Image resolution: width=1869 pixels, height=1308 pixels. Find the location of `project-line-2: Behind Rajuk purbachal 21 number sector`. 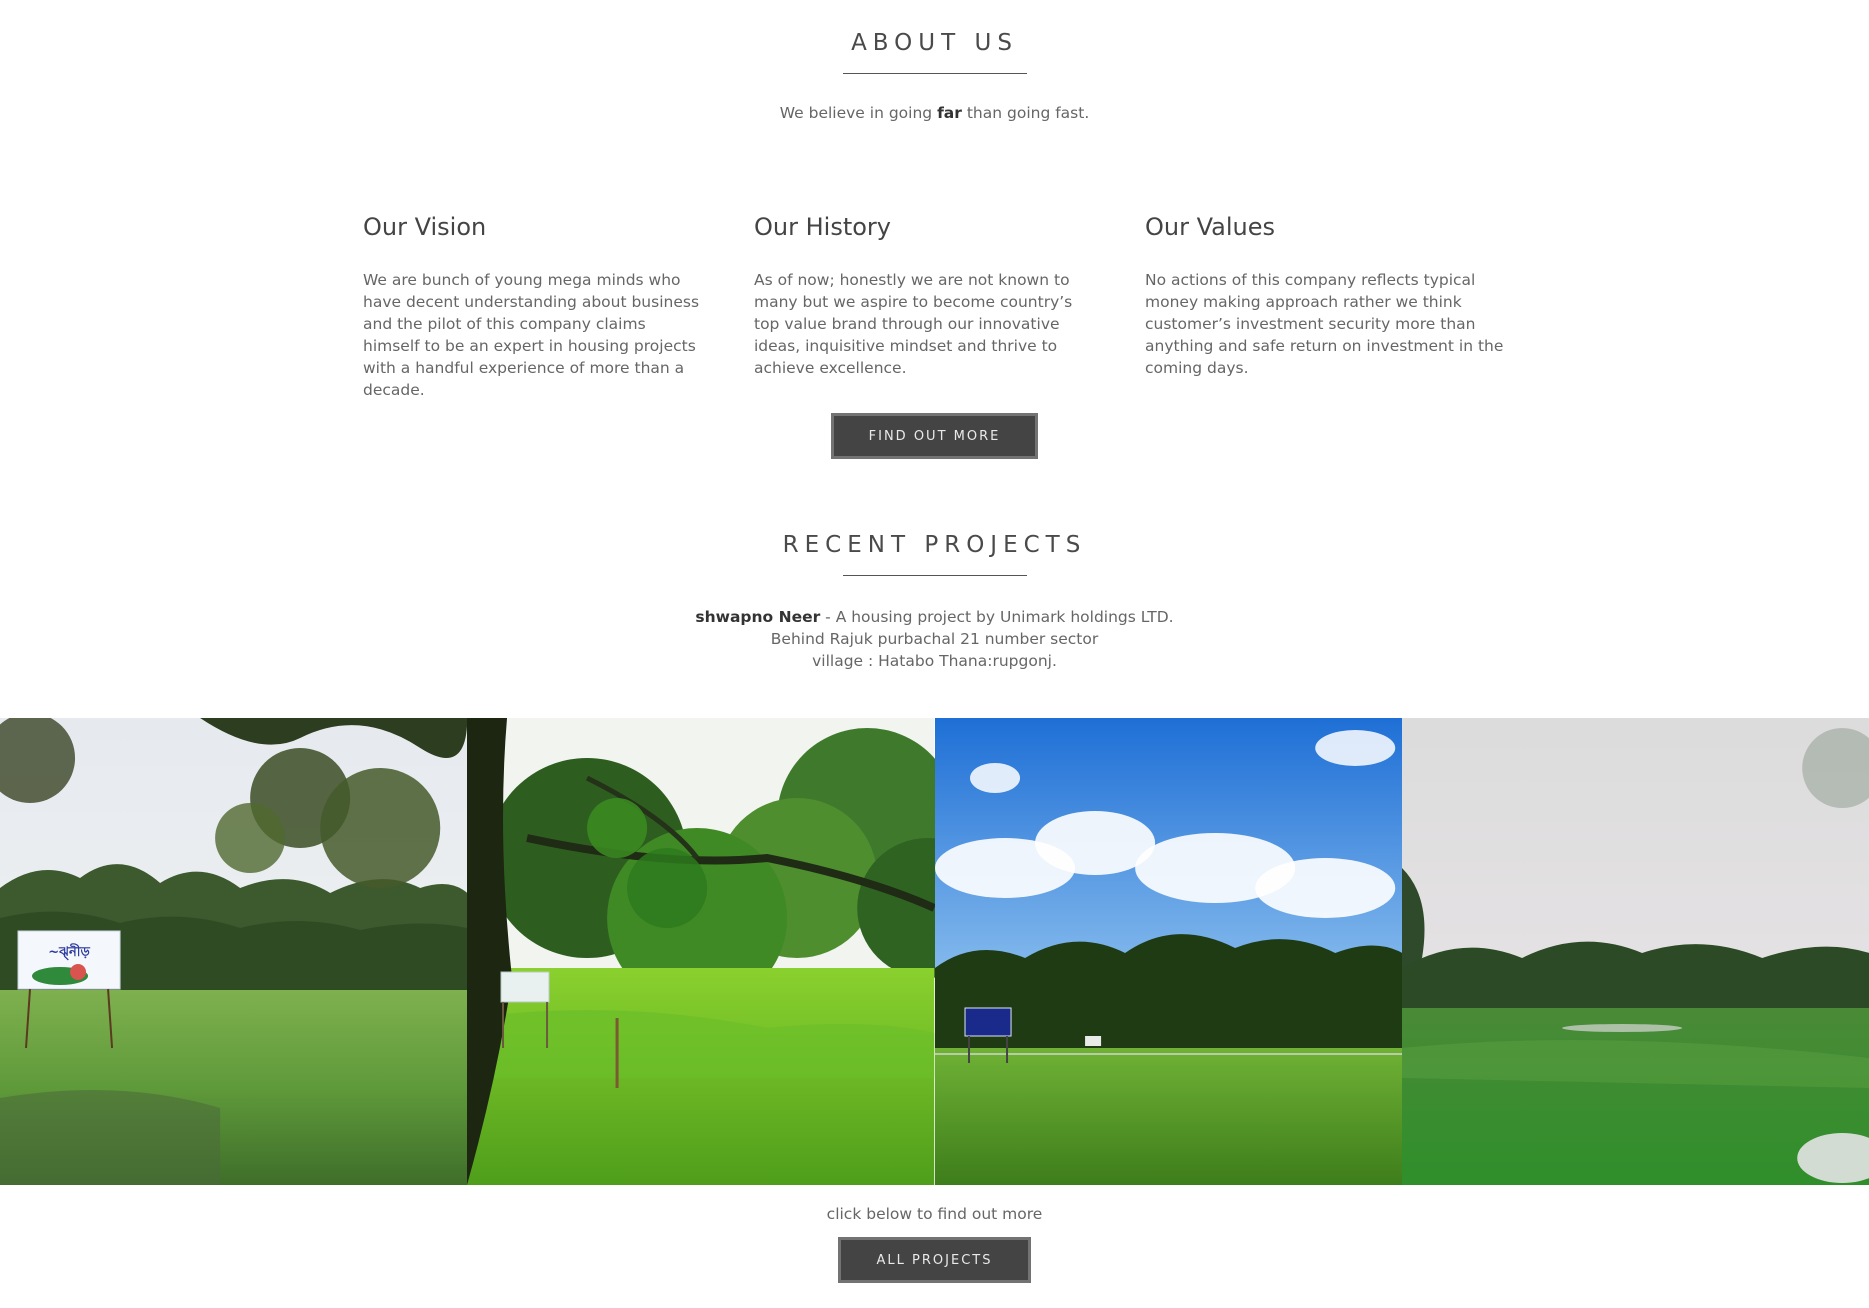

project-line-2: Behind Rajuk purbachal 21 number sector is located at coordinates (934, 639).